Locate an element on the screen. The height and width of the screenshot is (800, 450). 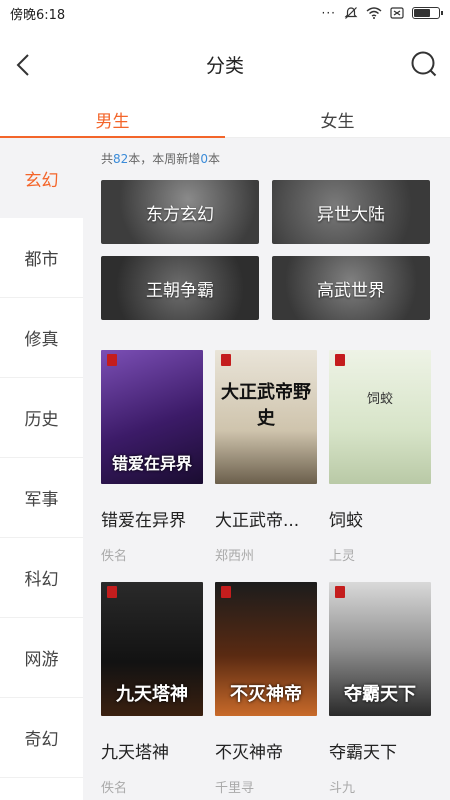
book-title: 不灭神帝 is located at coordinates (249, 753).